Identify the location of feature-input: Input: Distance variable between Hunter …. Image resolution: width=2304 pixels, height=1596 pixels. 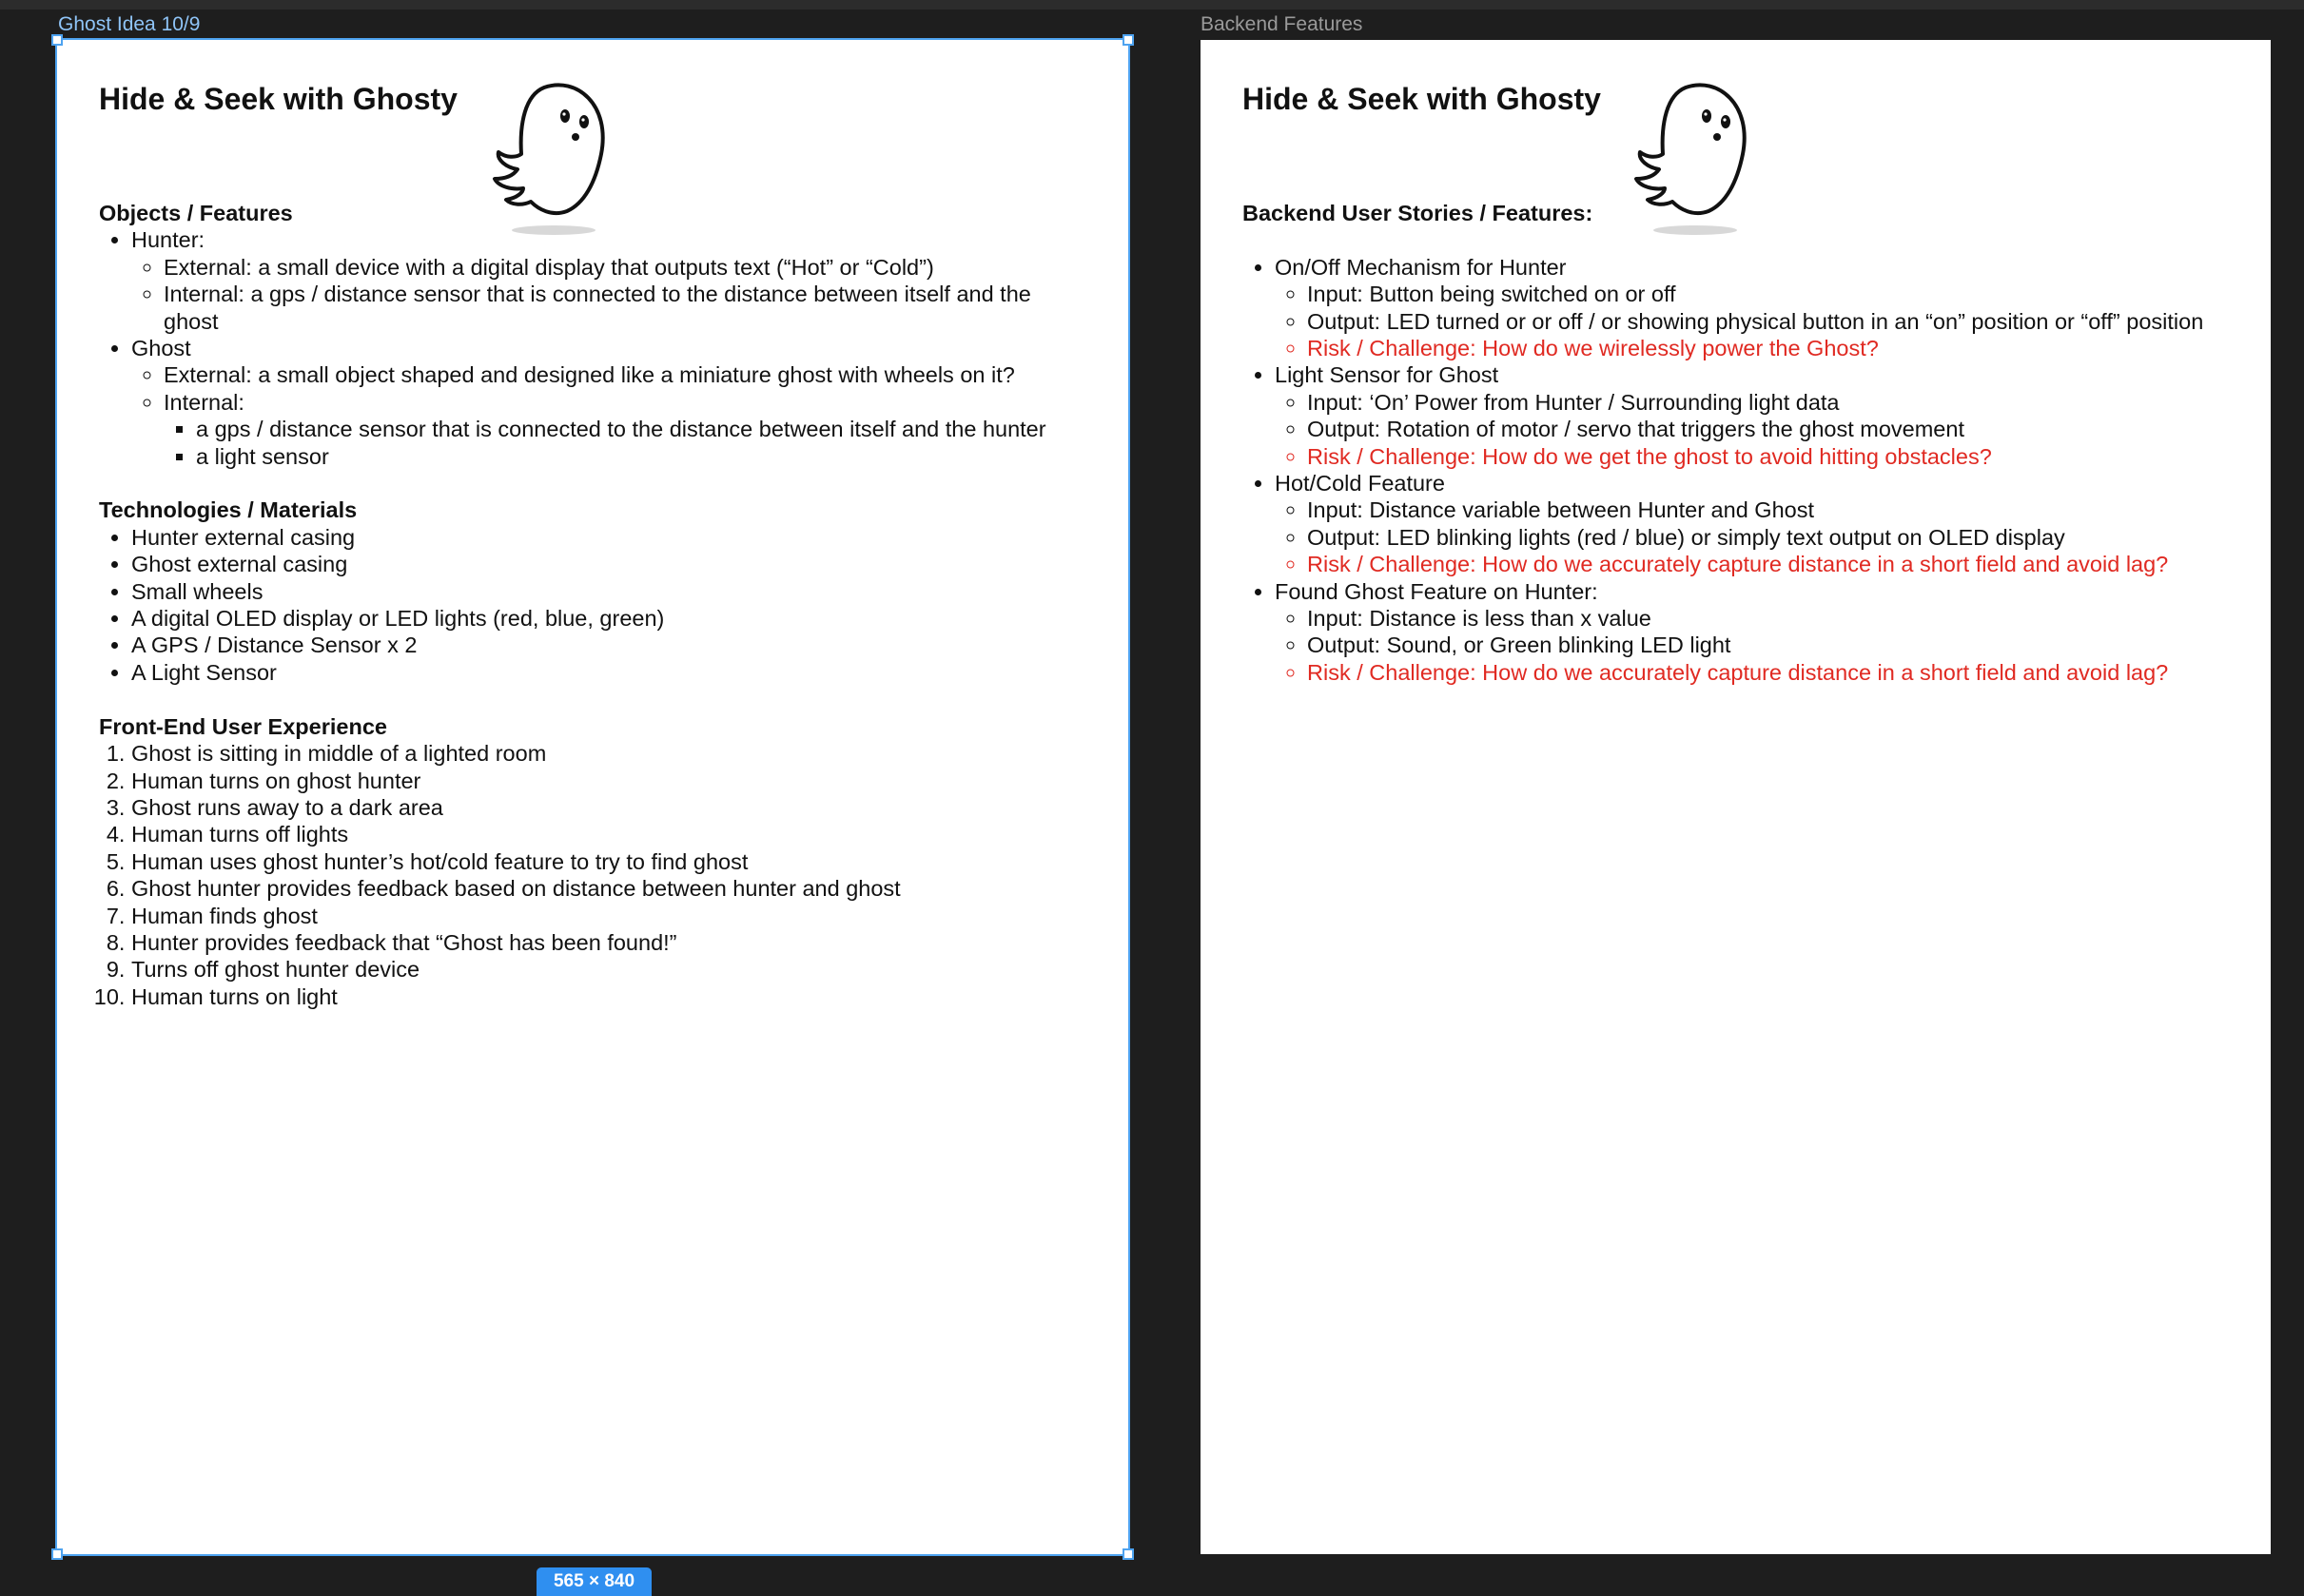
(1770, 510).